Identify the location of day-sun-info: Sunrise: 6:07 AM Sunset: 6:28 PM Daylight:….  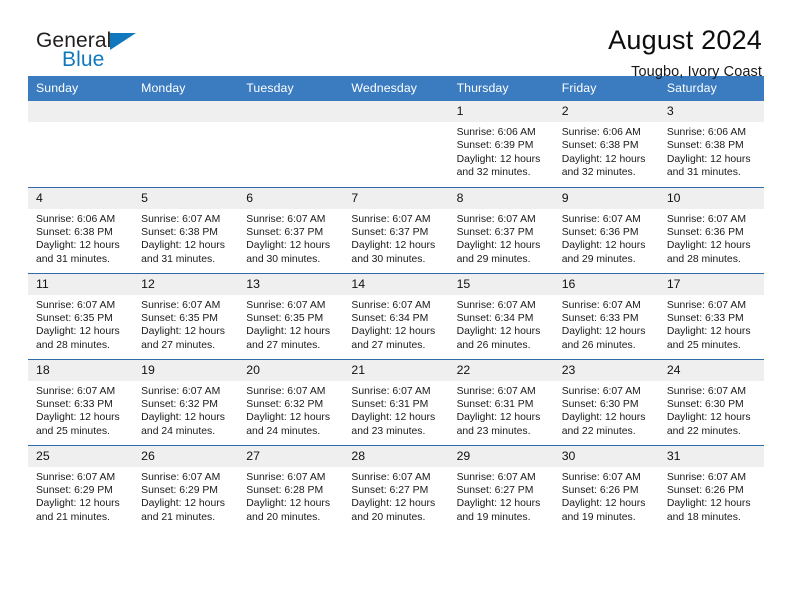
(290, 496).